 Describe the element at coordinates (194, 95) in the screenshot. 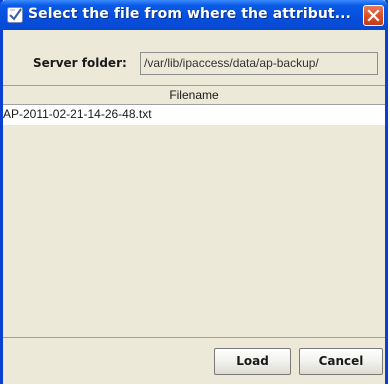

I see `filename-column-header: Filename` at that location.